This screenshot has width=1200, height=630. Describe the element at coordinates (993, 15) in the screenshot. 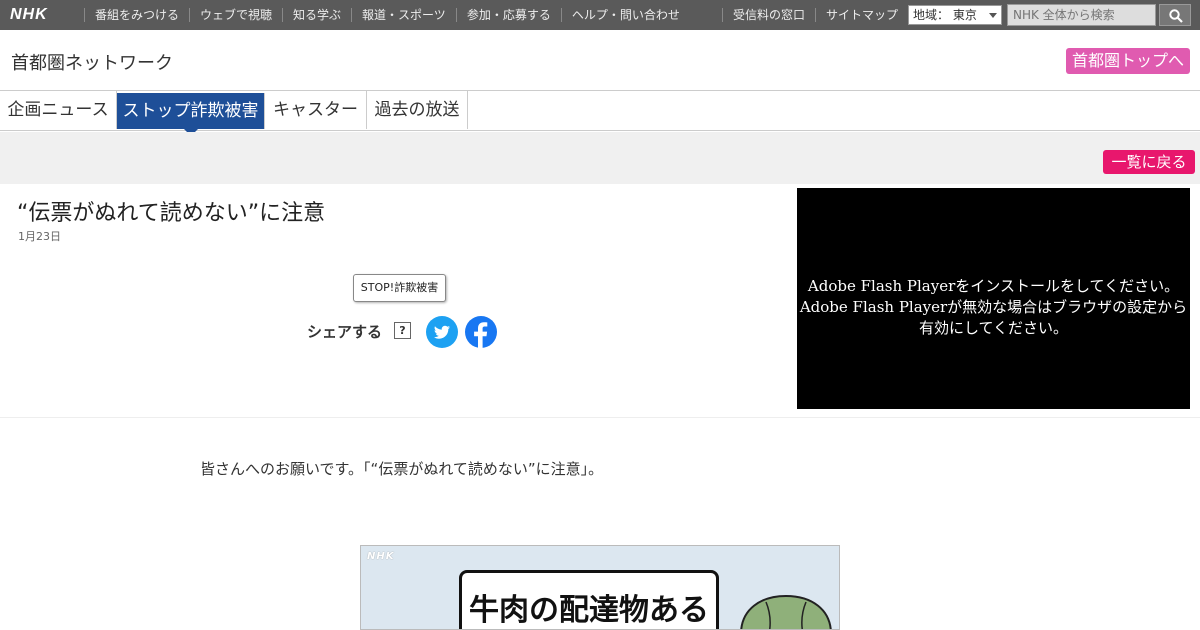

I see `chevron-down-icon` at that location.